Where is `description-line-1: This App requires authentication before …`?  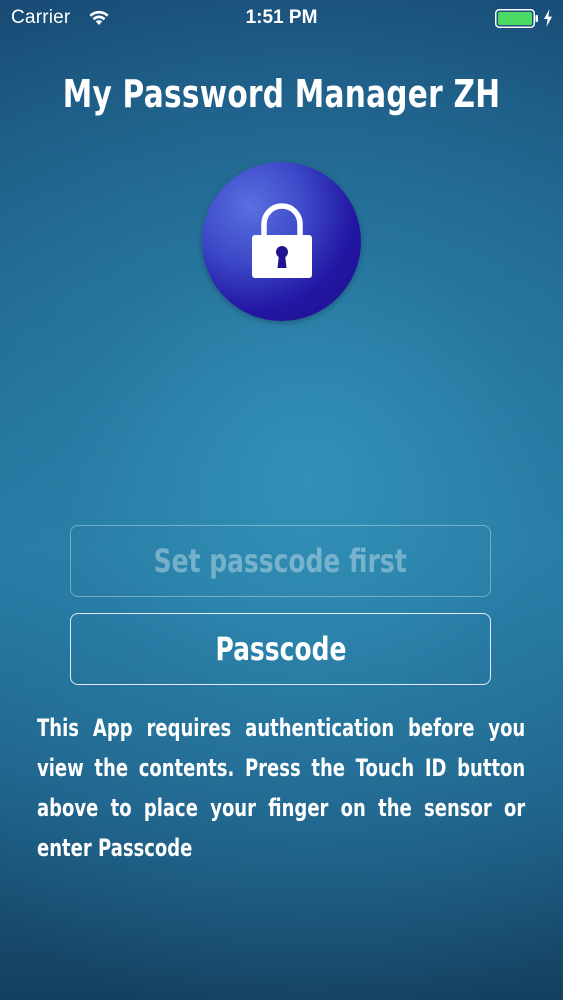 description-line-1: This App requires authentication before … is located at coordinates (281, 728).